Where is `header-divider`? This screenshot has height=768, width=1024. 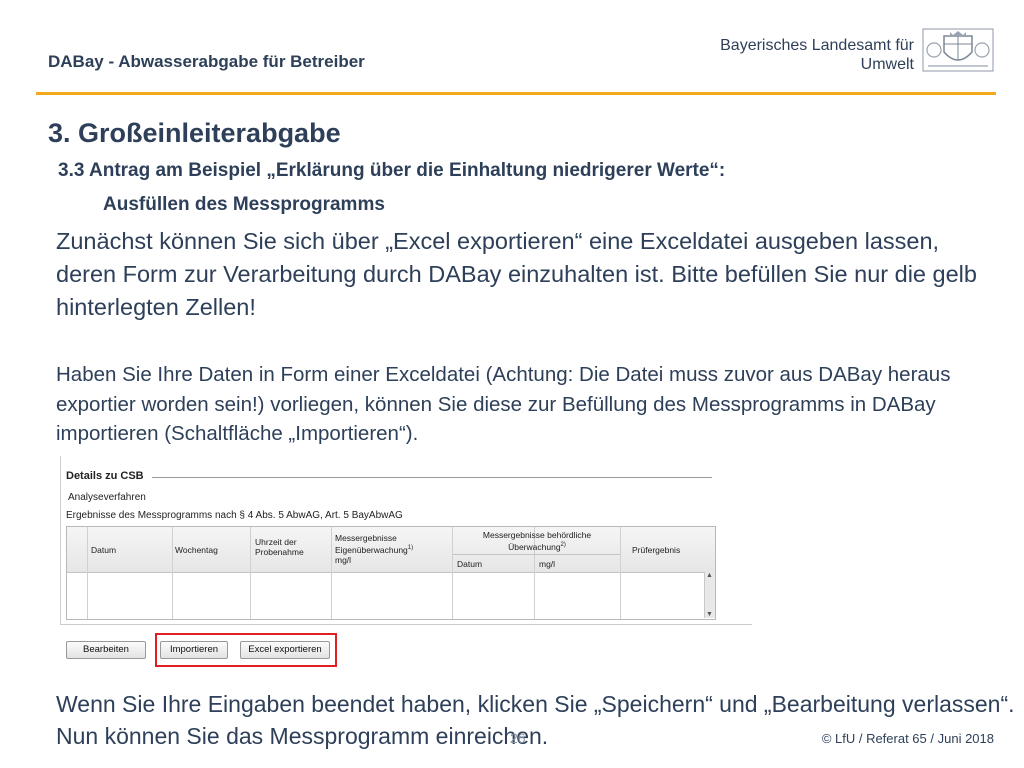
header-divider is located at coordinates (516, 93).